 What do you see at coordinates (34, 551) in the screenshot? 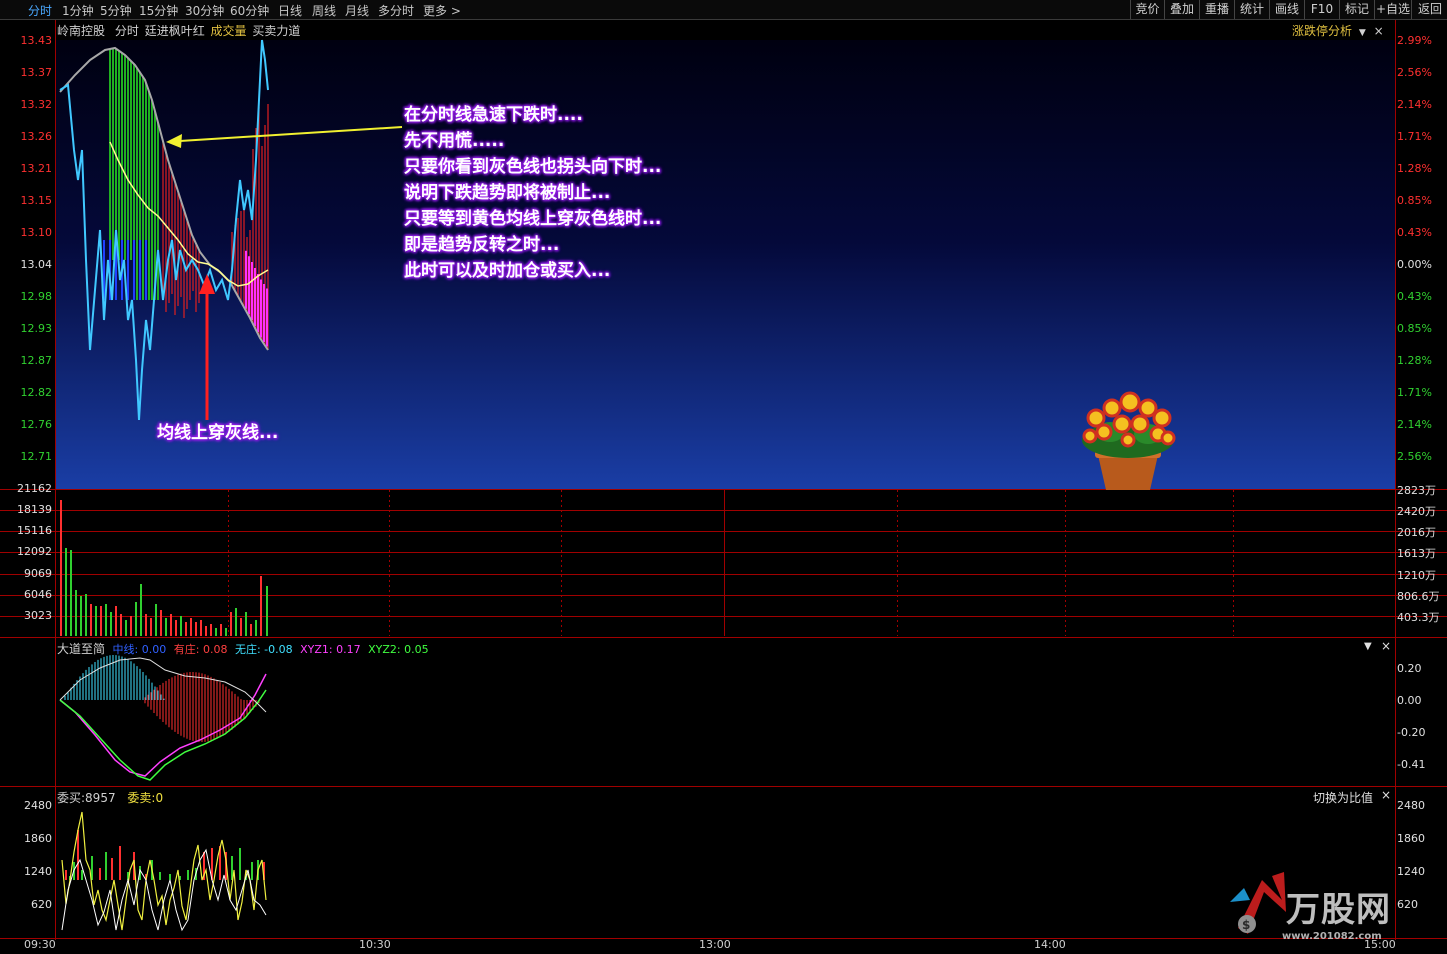
I see `volume-tick: 12092` at bounding box center [34, 551].